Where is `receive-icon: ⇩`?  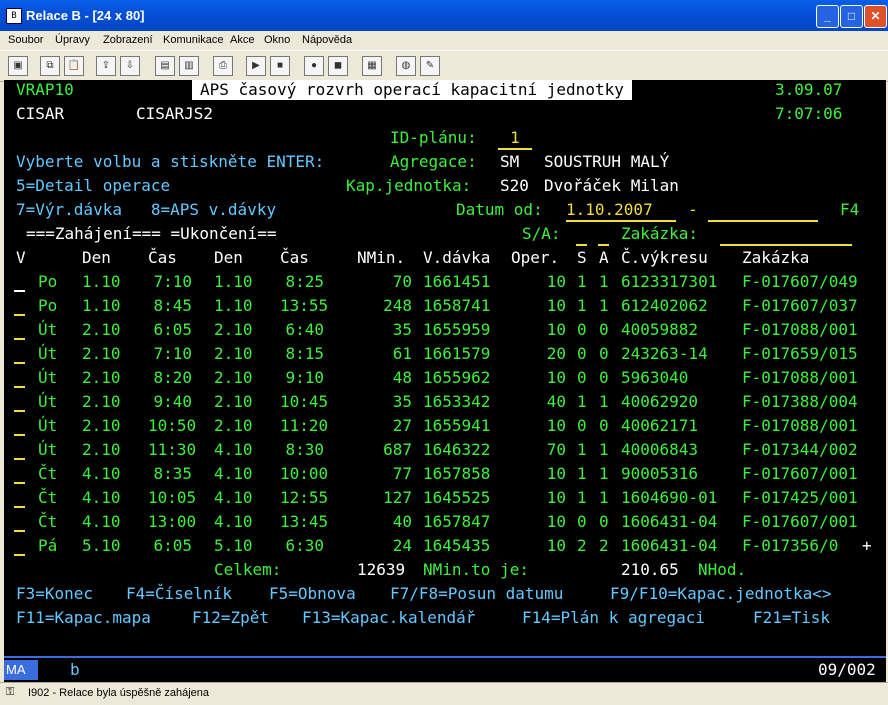
receive-icon: ⇩ is located at coordinates (130, 66).